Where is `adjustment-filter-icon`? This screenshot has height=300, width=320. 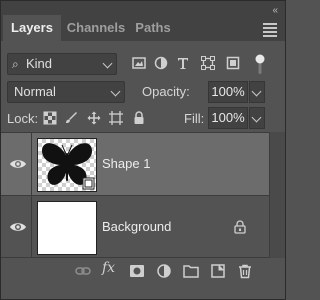
adjustment-filter-icon is located at coordinates (161, 63).